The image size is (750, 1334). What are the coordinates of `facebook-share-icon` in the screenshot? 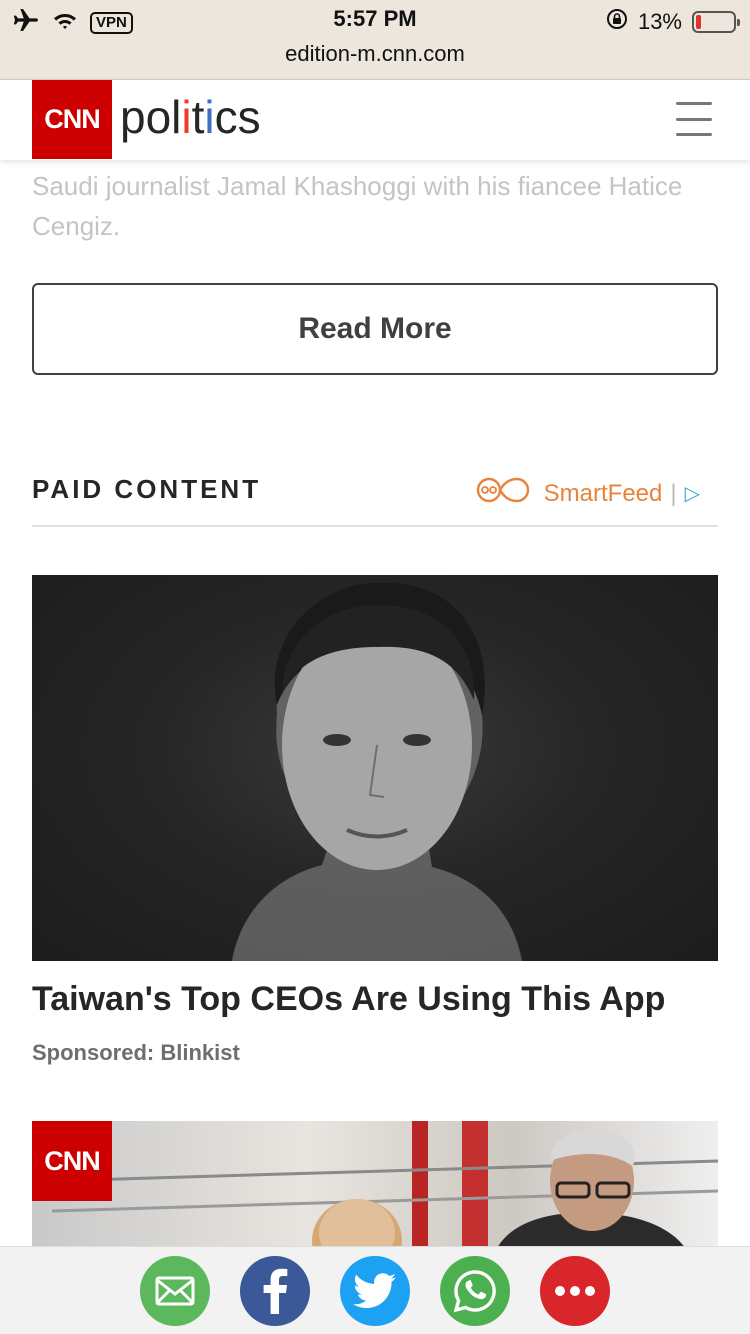 It's located at (275, 1290).